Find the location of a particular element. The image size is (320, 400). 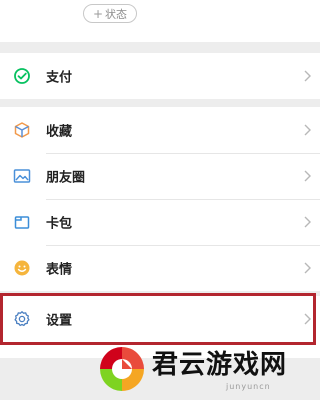

menu-item-label: 收藏 is located at coordinates (59, 132).